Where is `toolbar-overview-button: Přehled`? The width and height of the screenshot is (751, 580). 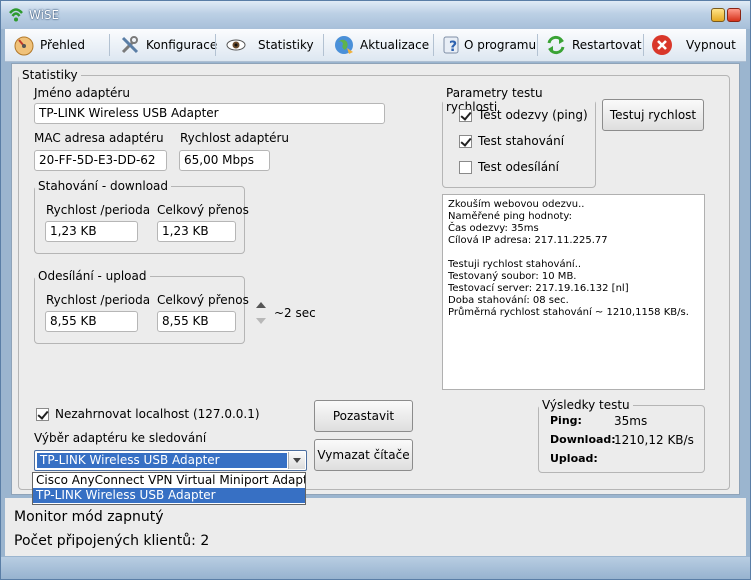 toolbar-overview-button: Přehled is located at coordinates (49, 45).